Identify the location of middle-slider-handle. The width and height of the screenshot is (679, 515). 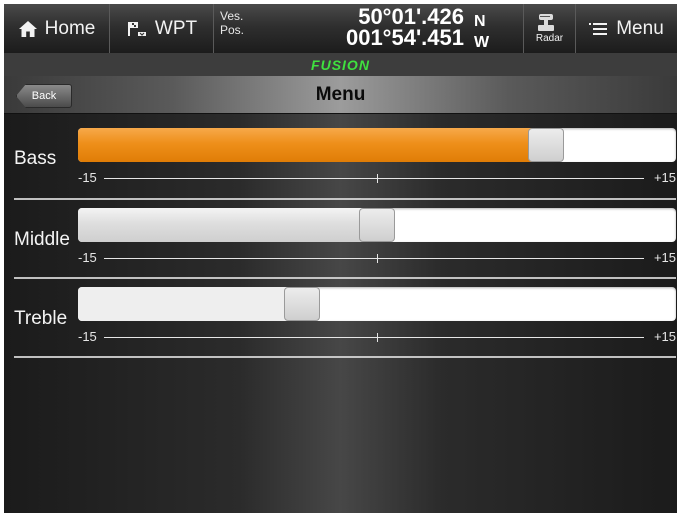
(377, 225).